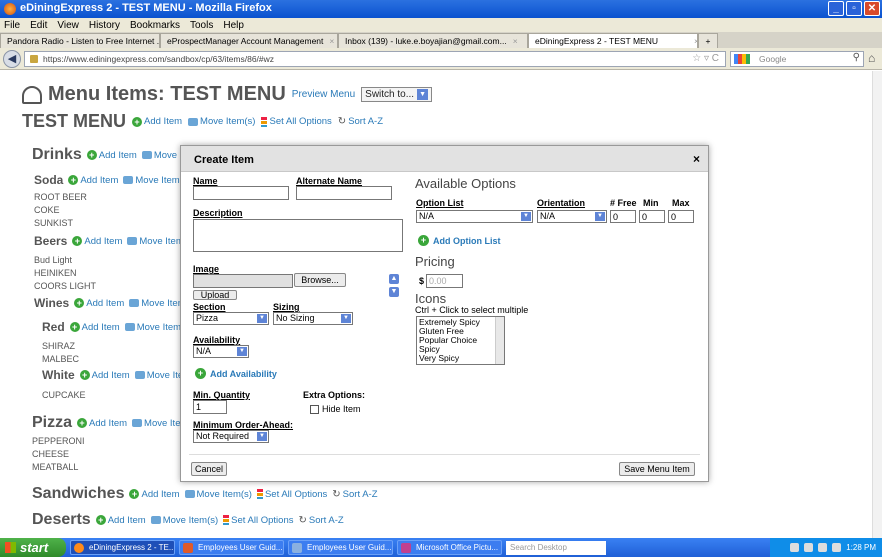 The width and height of the screenshot is (882, 557). What do you see at coordinates (55, 467) in the screenshot?
I see `list-item: MEATBALL` at bounding box center [55, 467].